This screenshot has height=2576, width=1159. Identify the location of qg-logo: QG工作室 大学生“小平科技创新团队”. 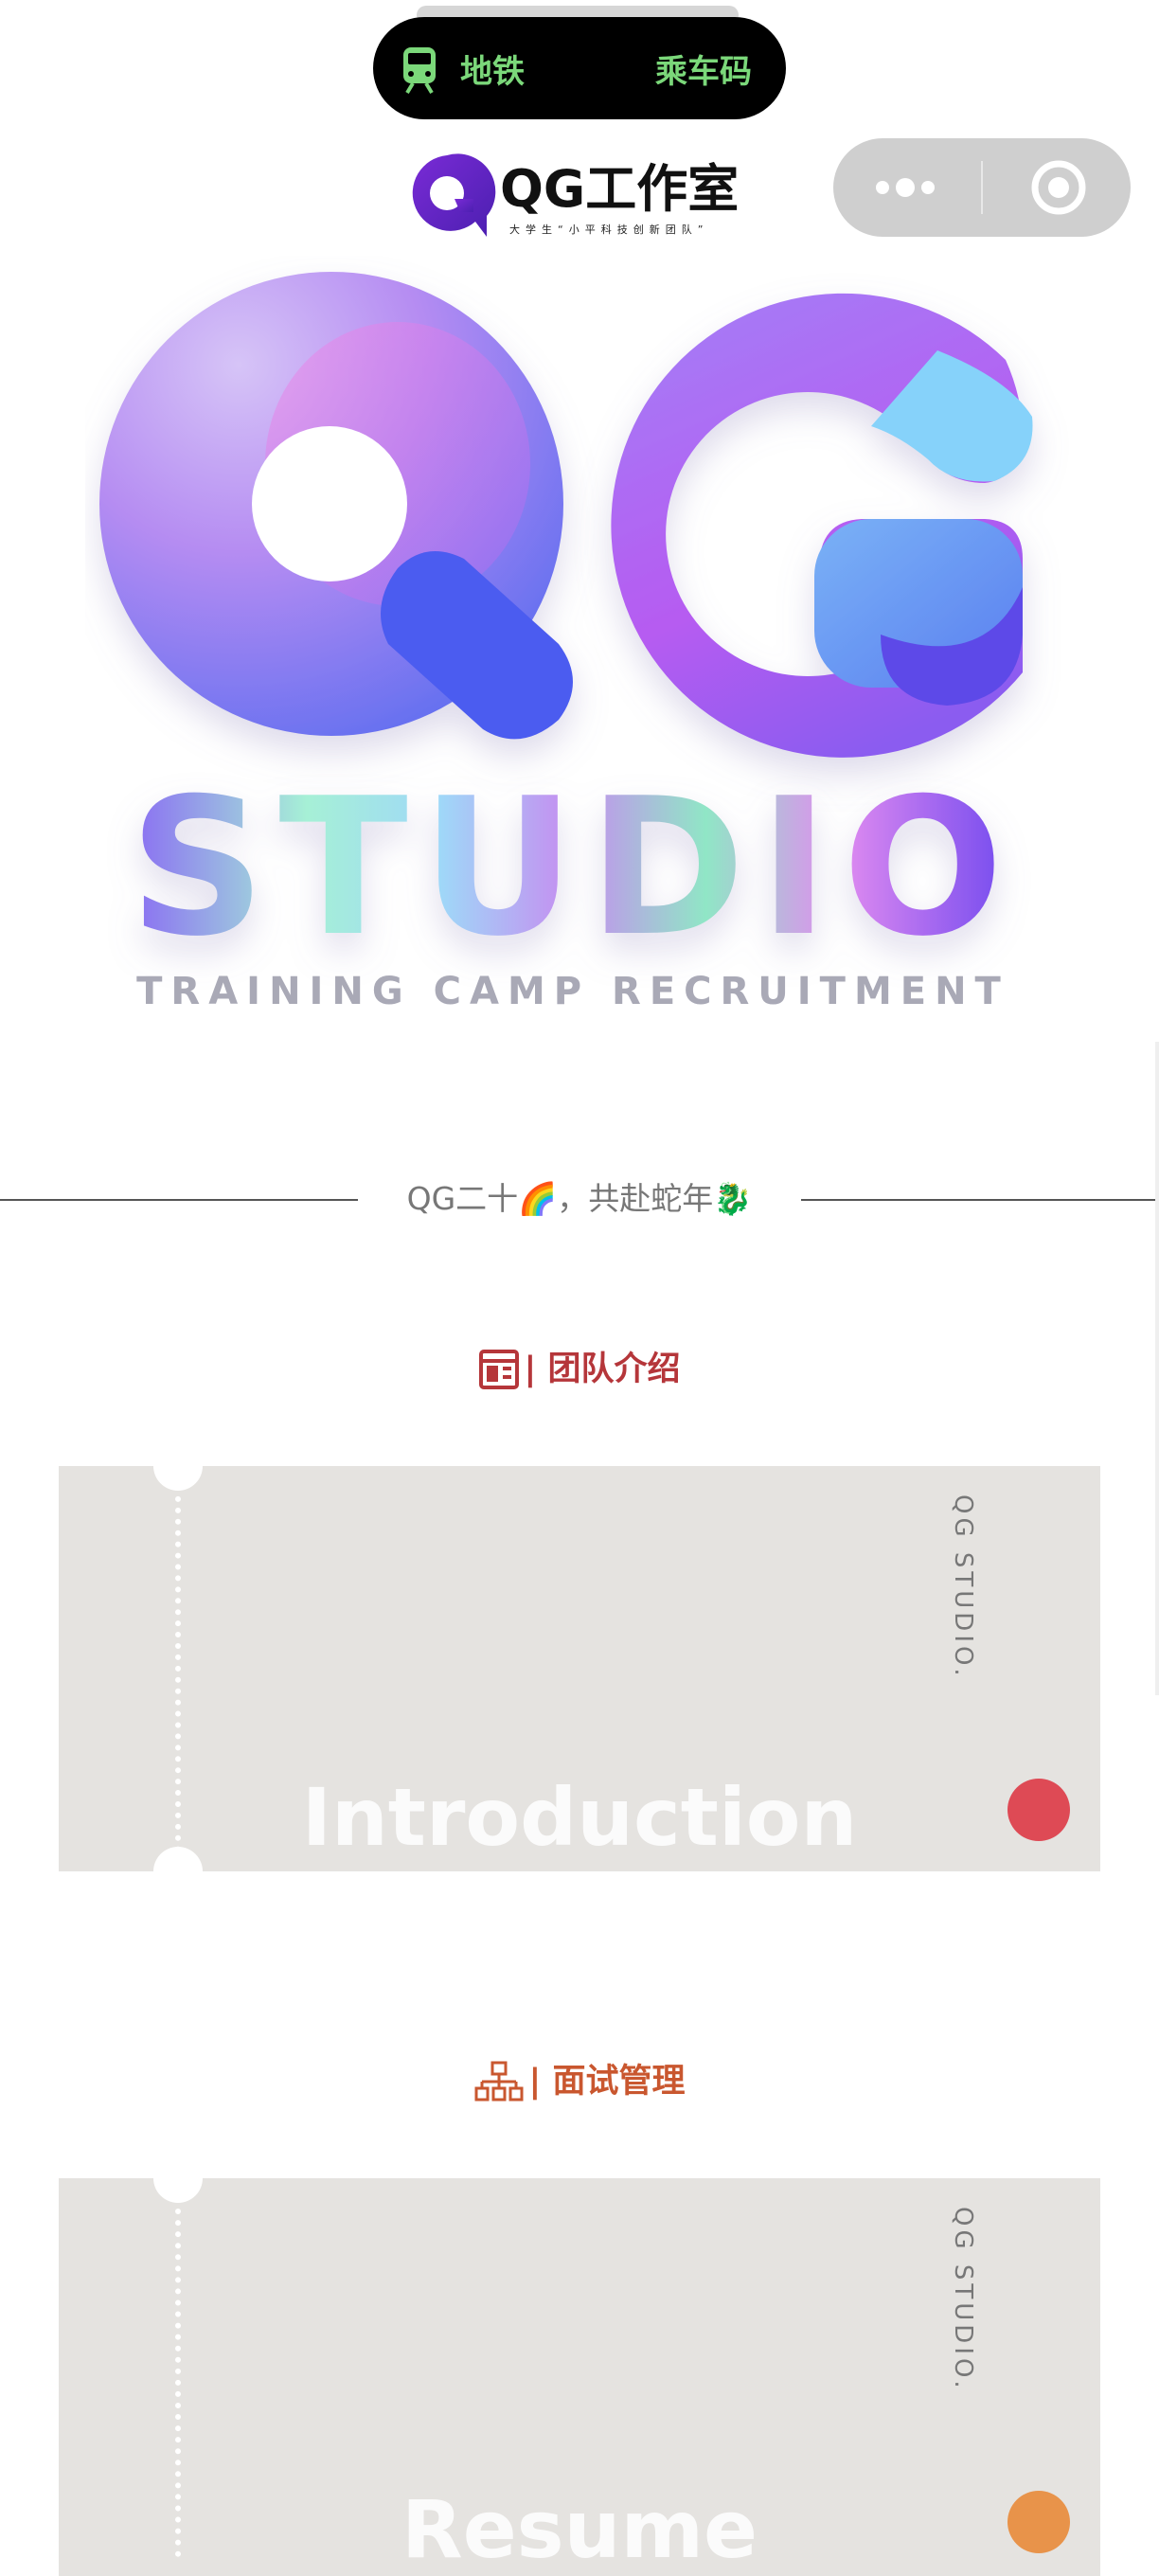
(575, 195).